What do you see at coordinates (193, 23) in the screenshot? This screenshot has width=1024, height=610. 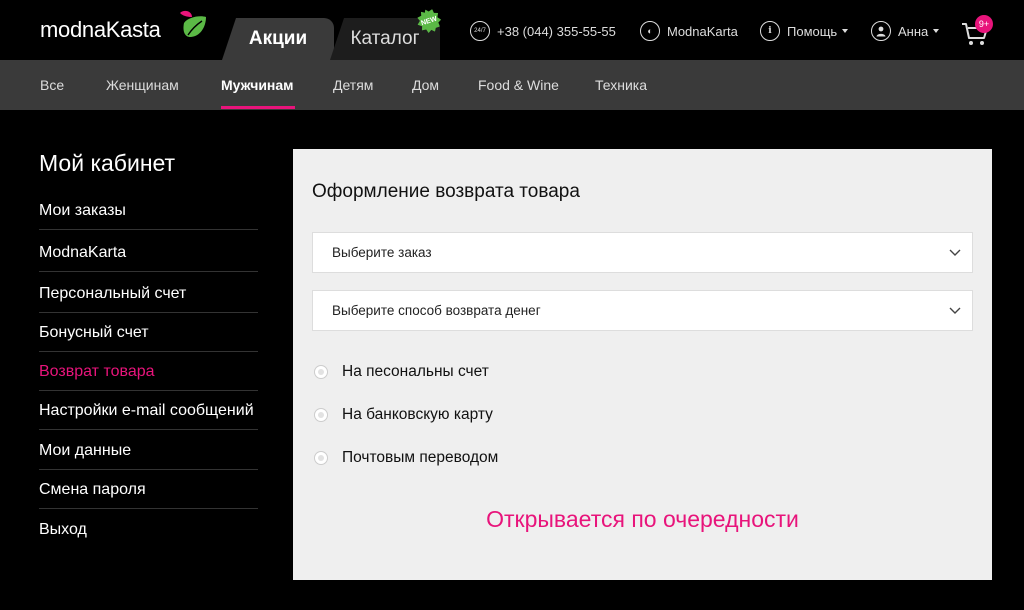 I see `leaf-logo-icon` at bounding box center [193, 23].